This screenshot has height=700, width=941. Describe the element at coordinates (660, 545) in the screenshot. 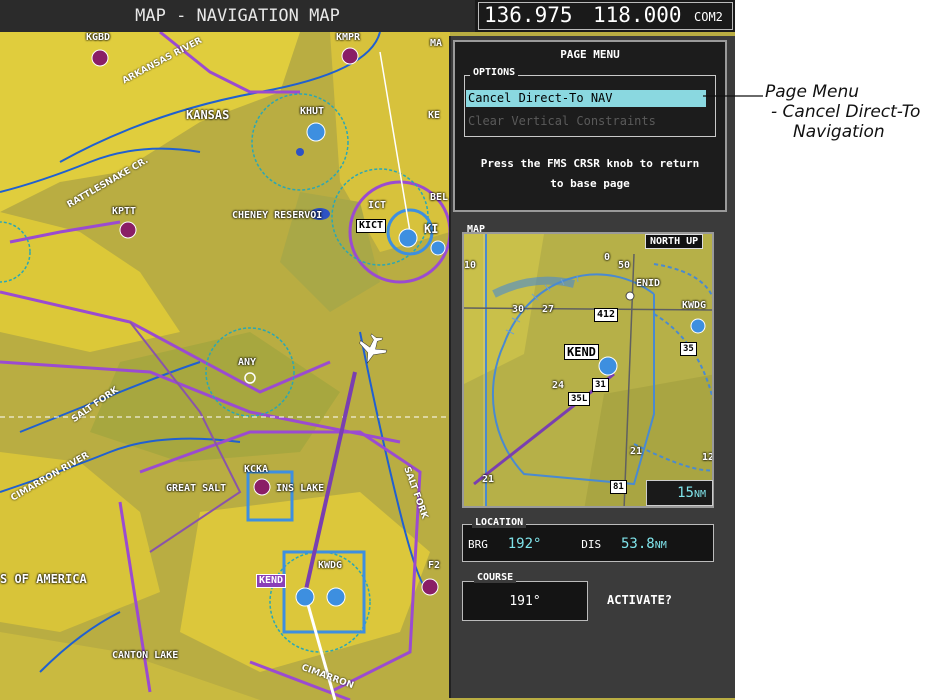

I see `dis-unit: NM` at that location.